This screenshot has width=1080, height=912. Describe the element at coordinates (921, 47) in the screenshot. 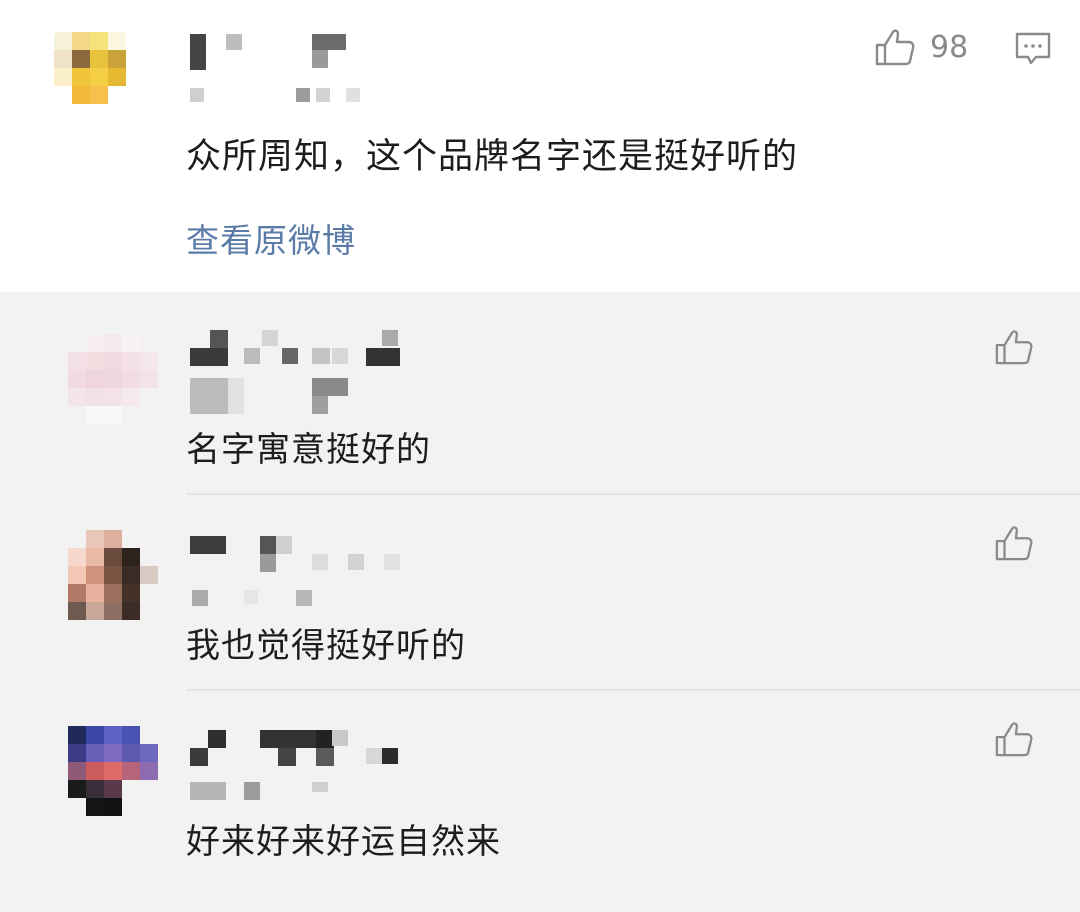

I see `like-button: 98` at that location.